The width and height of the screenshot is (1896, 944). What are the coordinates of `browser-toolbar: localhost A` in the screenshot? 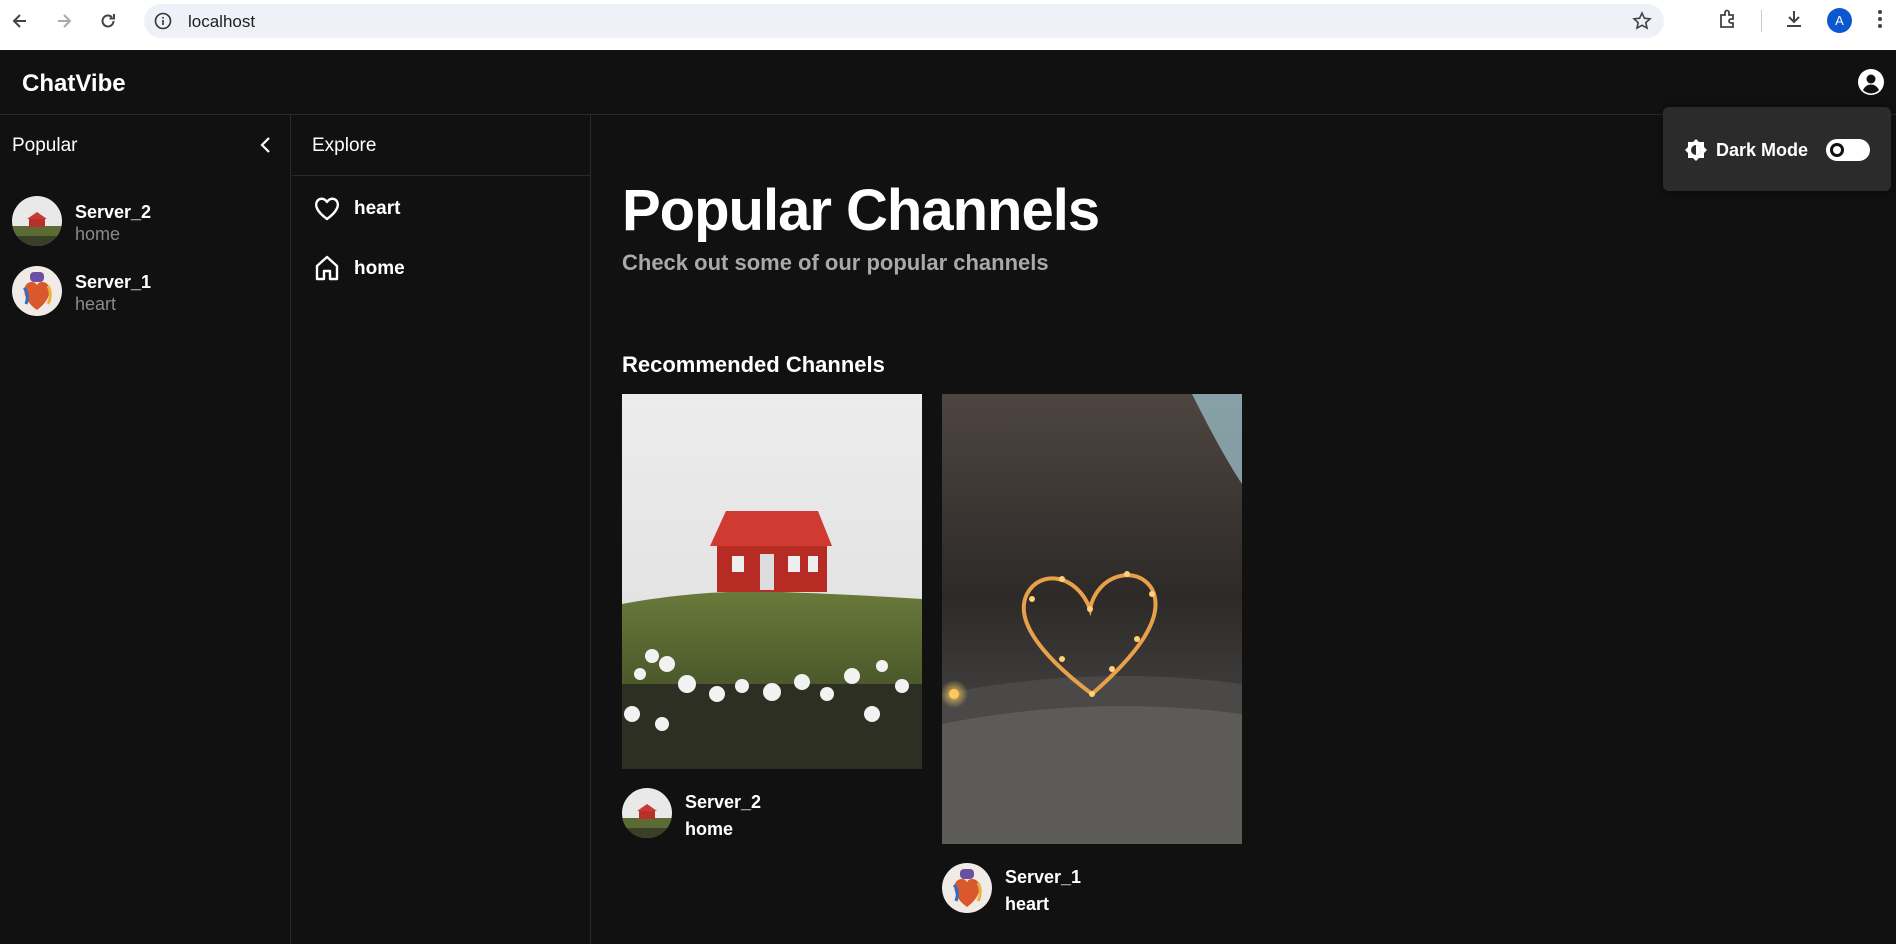 It's located at (948, 25).